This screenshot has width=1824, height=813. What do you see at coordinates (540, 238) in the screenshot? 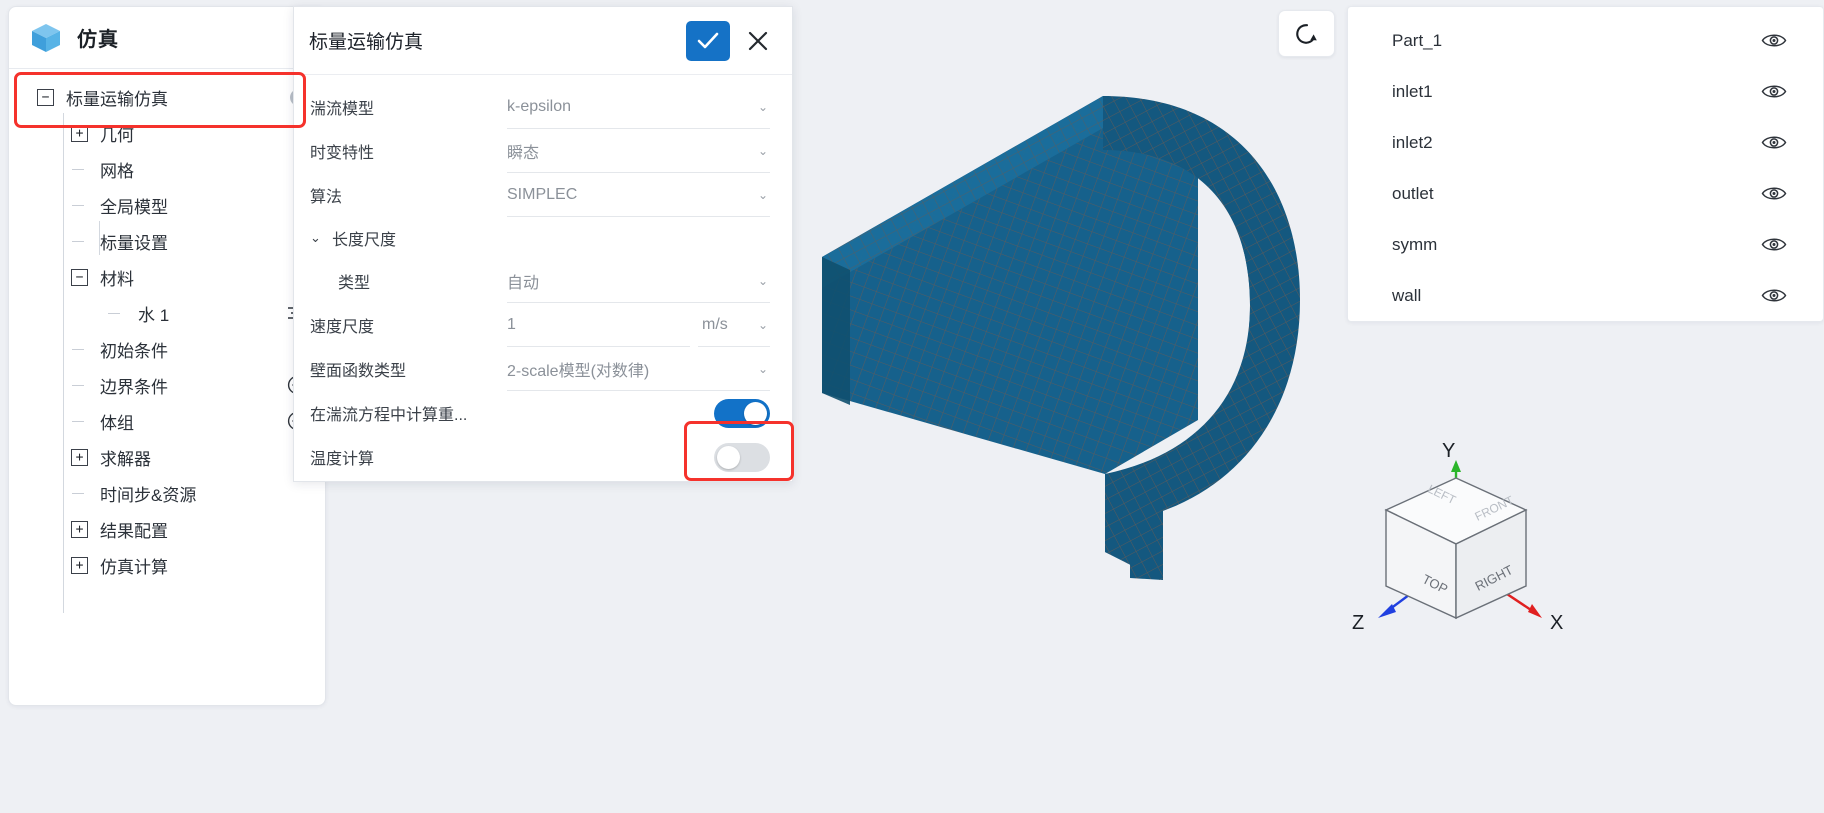
I see `group-length-scale: ⌄ 长度尺度` at bounding box center [540, 238].